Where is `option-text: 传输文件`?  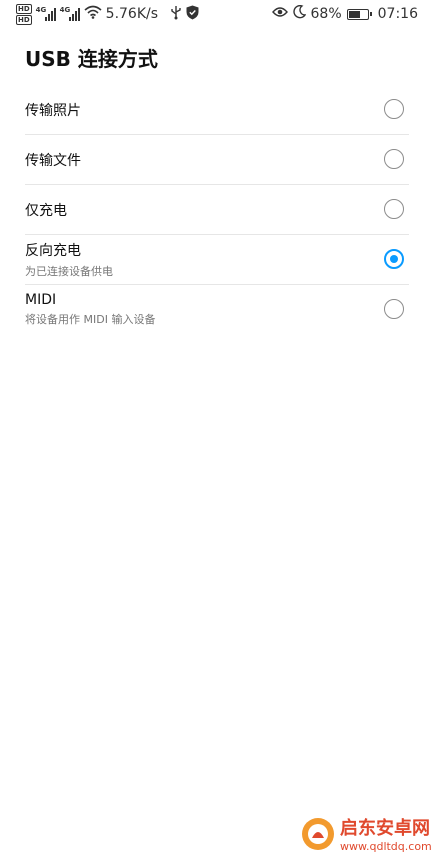 option-text: 传输文件 is located at coordinates (53, 159).